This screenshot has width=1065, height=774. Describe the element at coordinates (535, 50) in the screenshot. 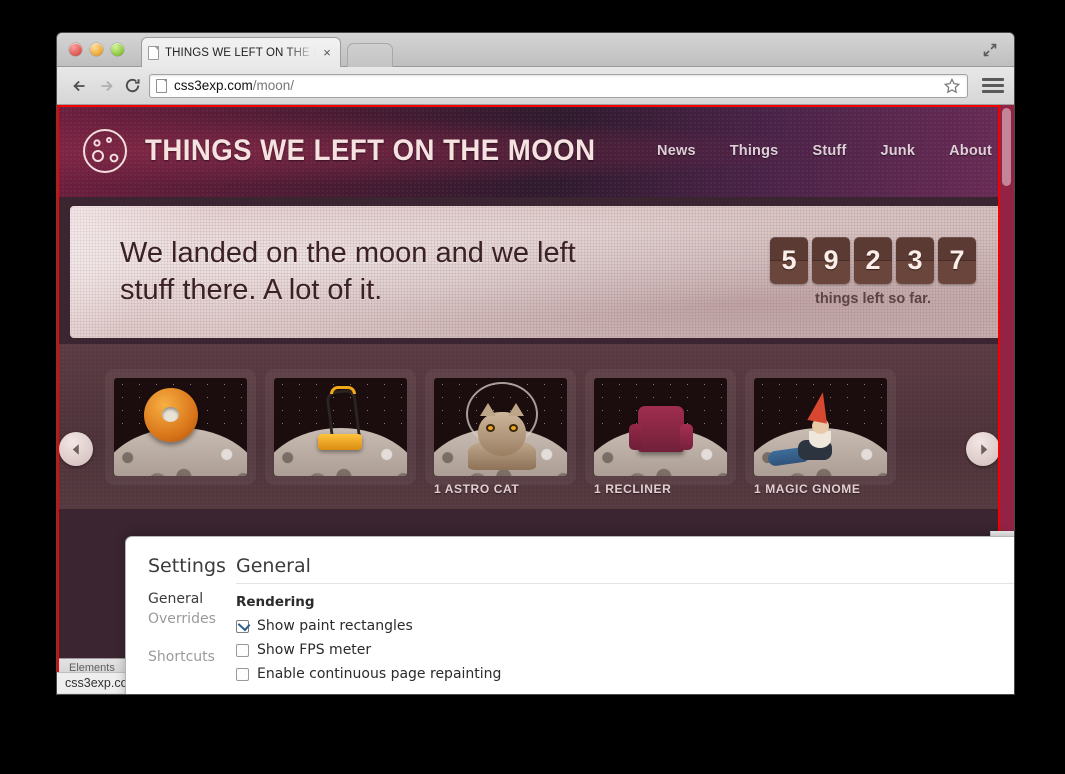

I see `tab-strip: THINGS WE LEFT ON THE MOON ×` at that location.